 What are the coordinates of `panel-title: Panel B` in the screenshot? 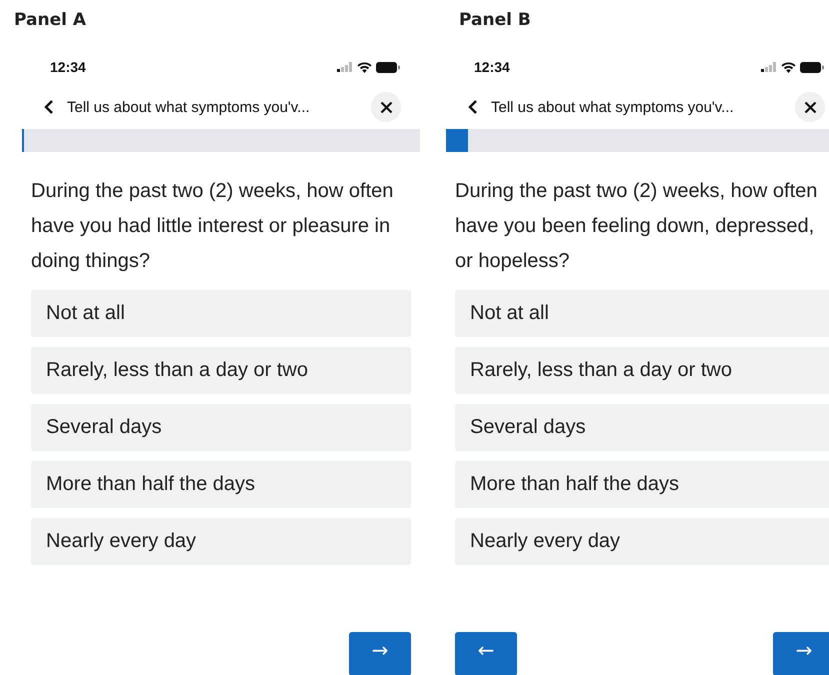 It's located at (494, 20).